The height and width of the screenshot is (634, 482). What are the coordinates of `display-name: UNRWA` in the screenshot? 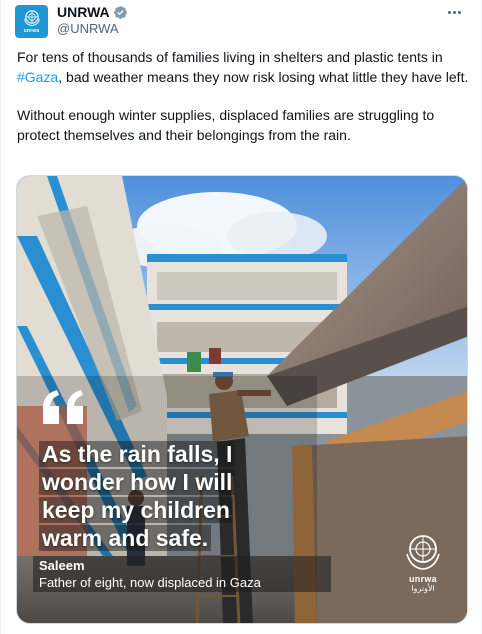 It's located at (83, 12).